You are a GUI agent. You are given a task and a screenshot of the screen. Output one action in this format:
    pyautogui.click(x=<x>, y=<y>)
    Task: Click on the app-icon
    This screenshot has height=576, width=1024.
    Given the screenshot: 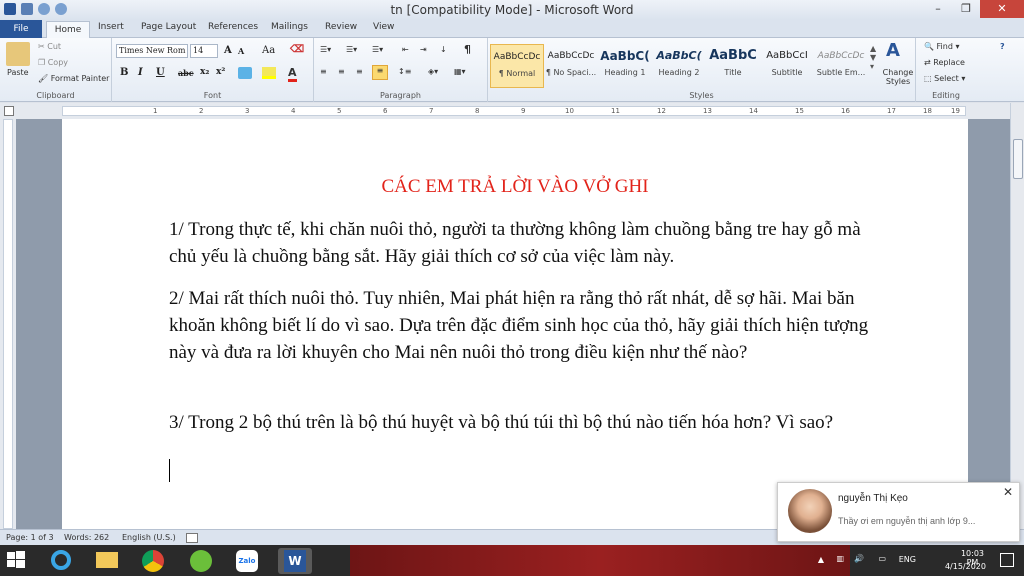 What is the action you would take?
    pyautogui.click(x=201, y=561)
    